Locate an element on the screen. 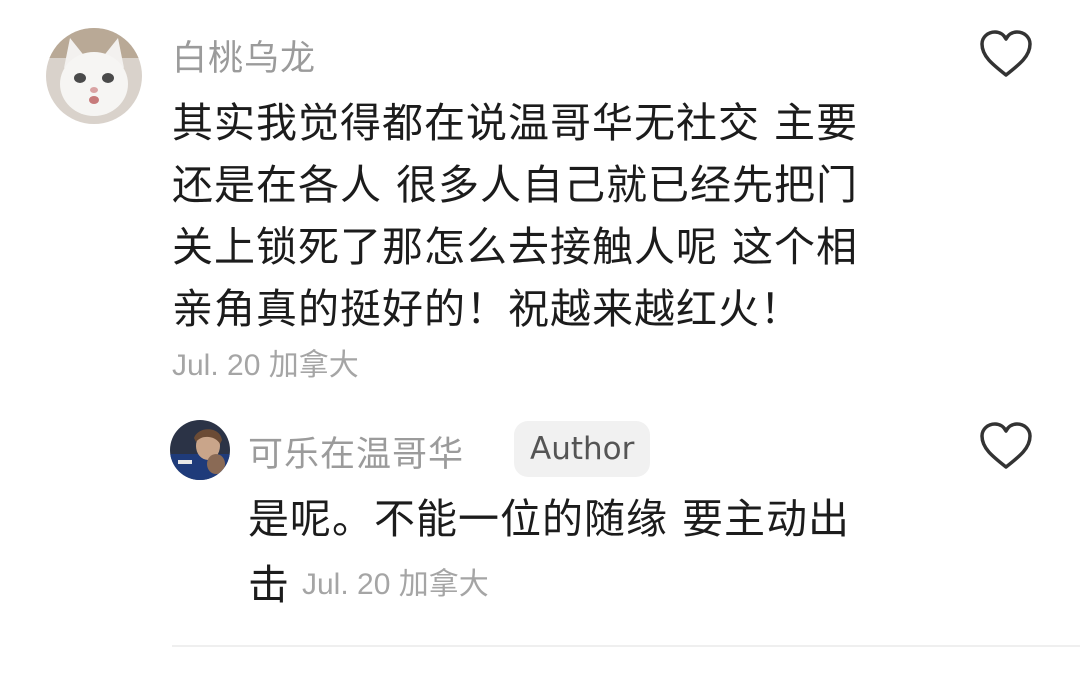  avatar is located at coordinates (94, 76).